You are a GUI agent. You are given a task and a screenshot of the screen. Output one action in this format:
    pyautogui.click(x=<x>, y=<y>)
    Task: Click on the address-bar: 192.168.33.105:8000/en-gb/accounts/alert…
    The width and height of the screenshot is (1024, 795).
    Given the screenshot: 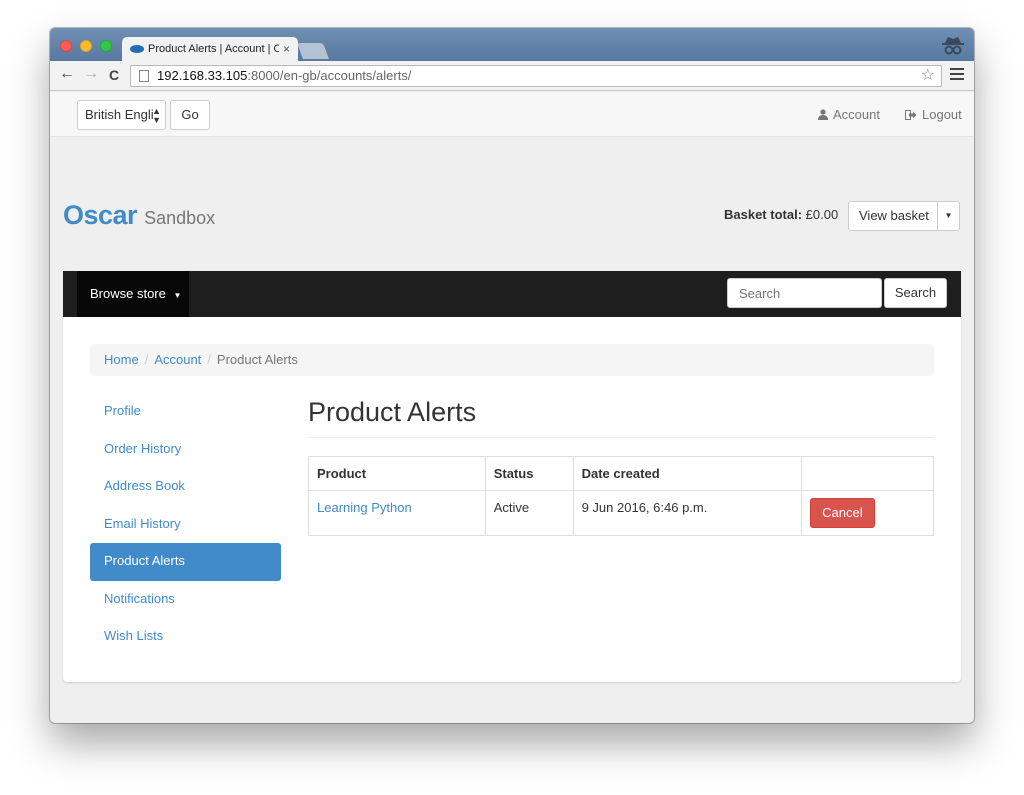 What is the action you would take?
    pyautogui.click(x=536, y=76)
    